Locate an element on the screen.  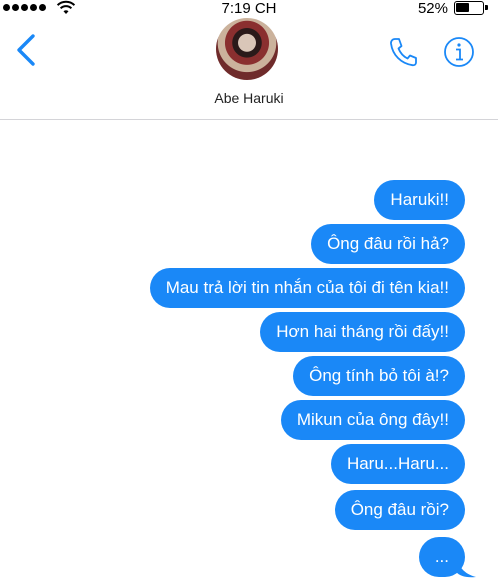
info-icon is located at coordinates (459, 52).